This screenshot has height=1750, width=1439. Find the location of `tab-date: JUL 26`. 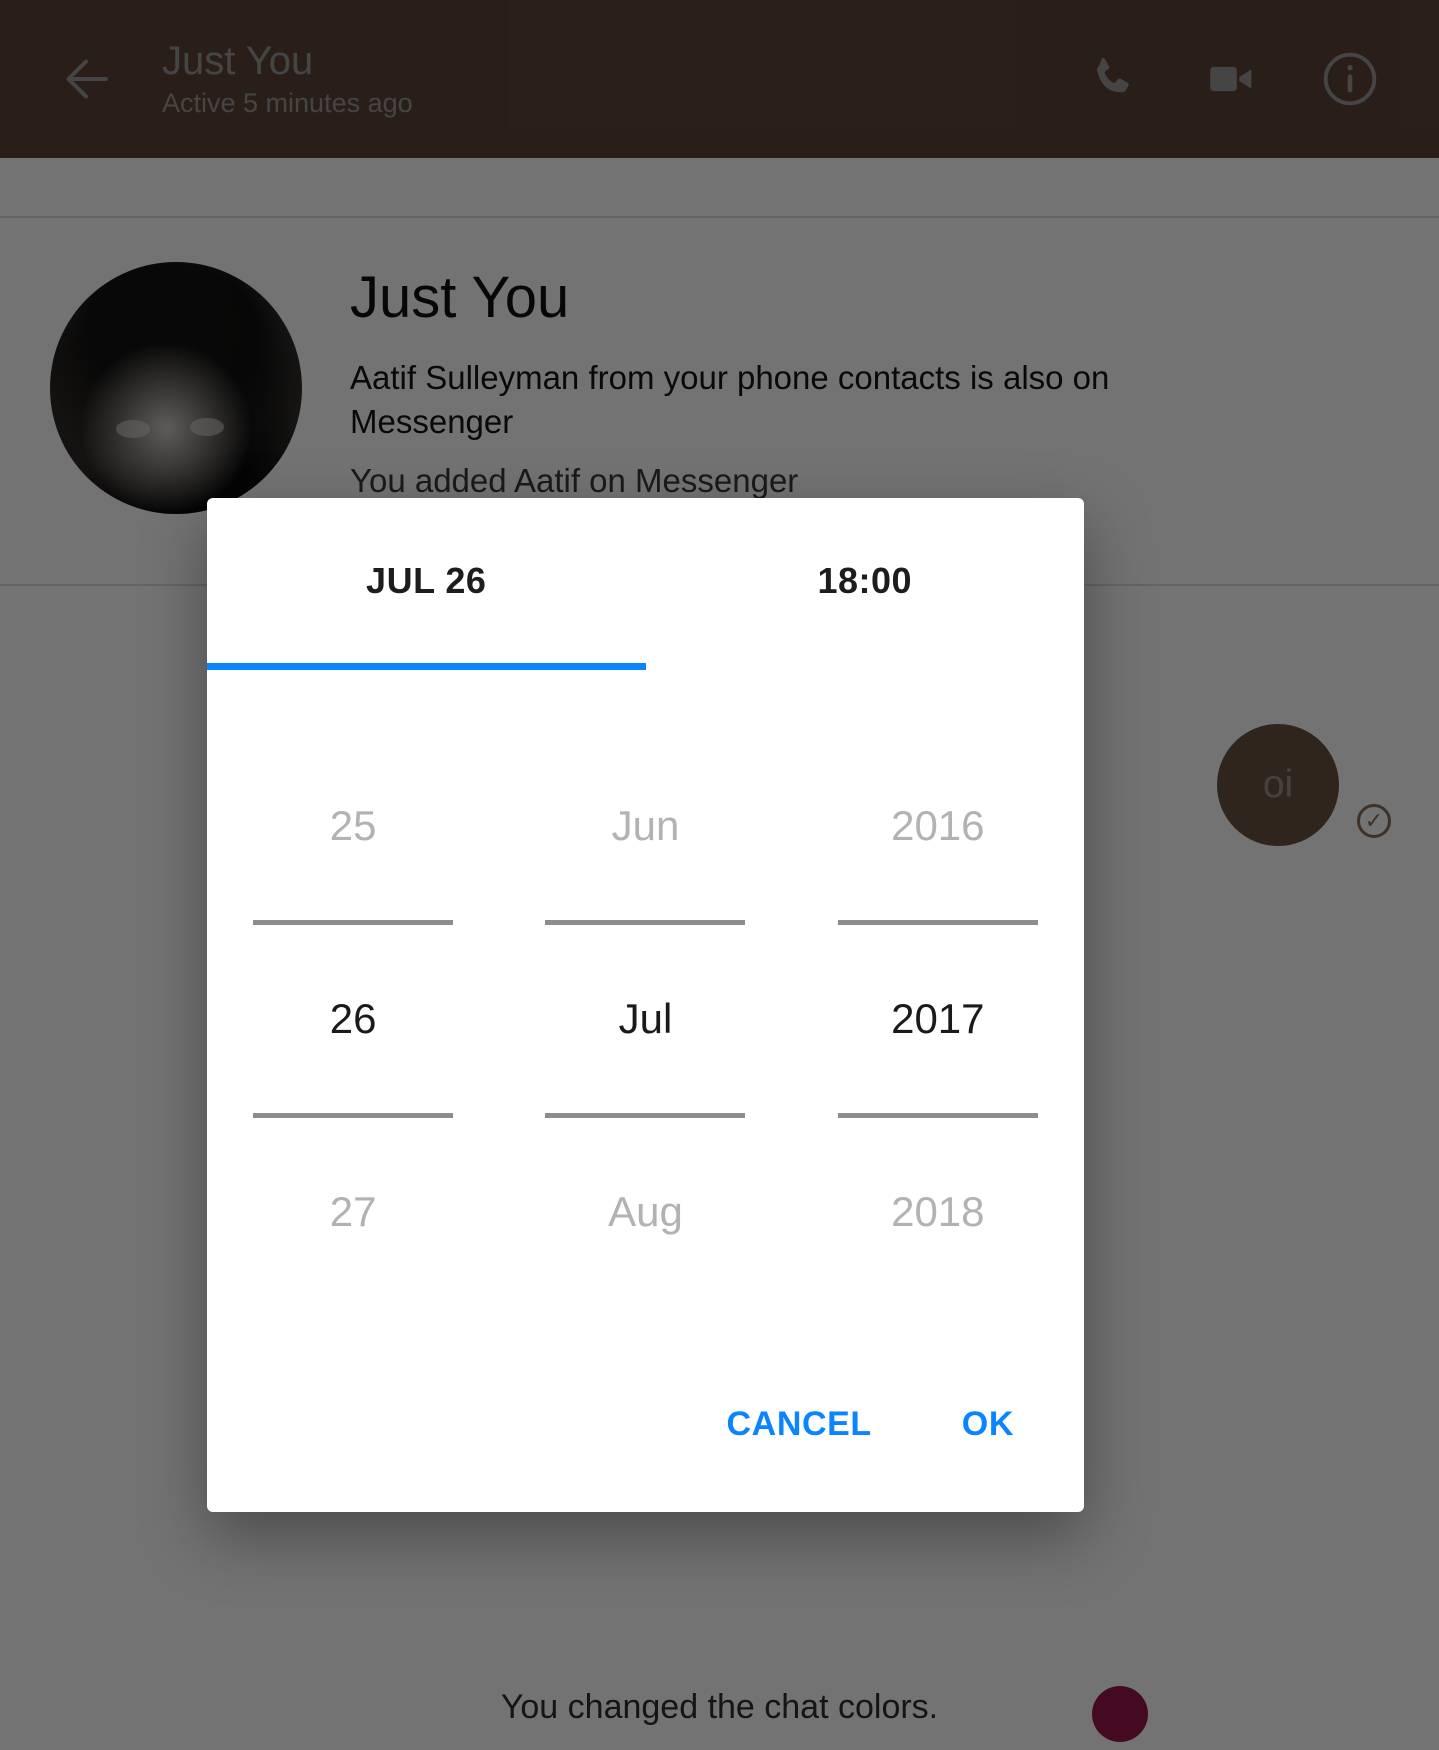

tab-date: JUL 26 is located at coordinates (426, 584).